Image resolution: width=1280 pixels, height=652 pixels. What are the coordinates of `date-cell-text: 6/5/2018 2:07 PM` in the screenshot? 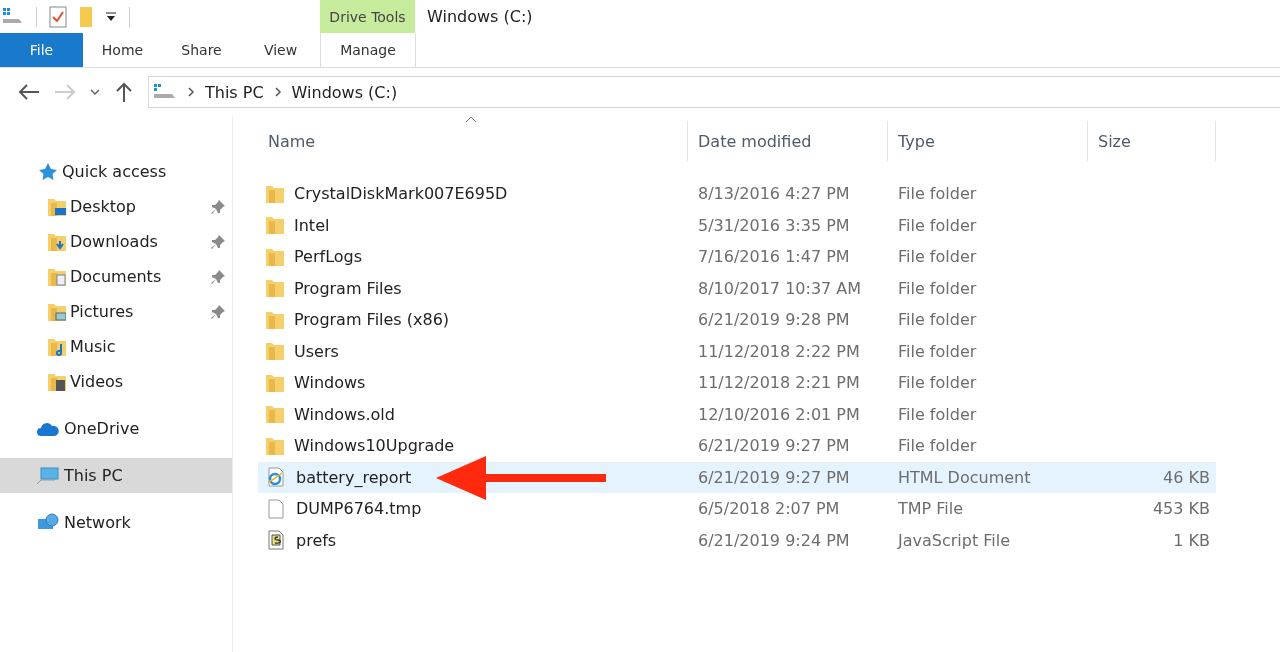 It's located at (769, 509).